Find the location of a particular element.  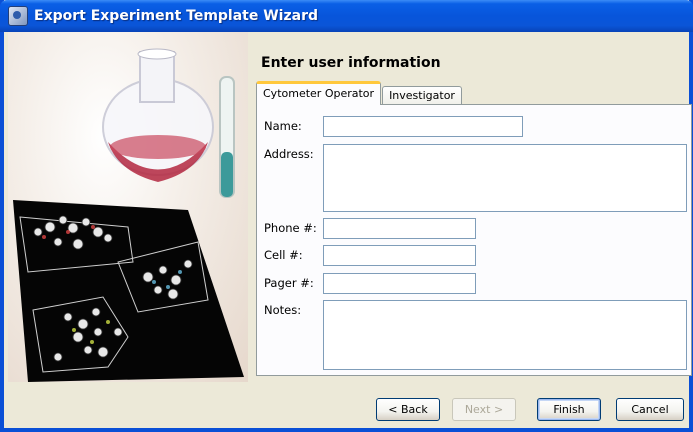

finish-button: Finish is located at coordinates (569, 409).